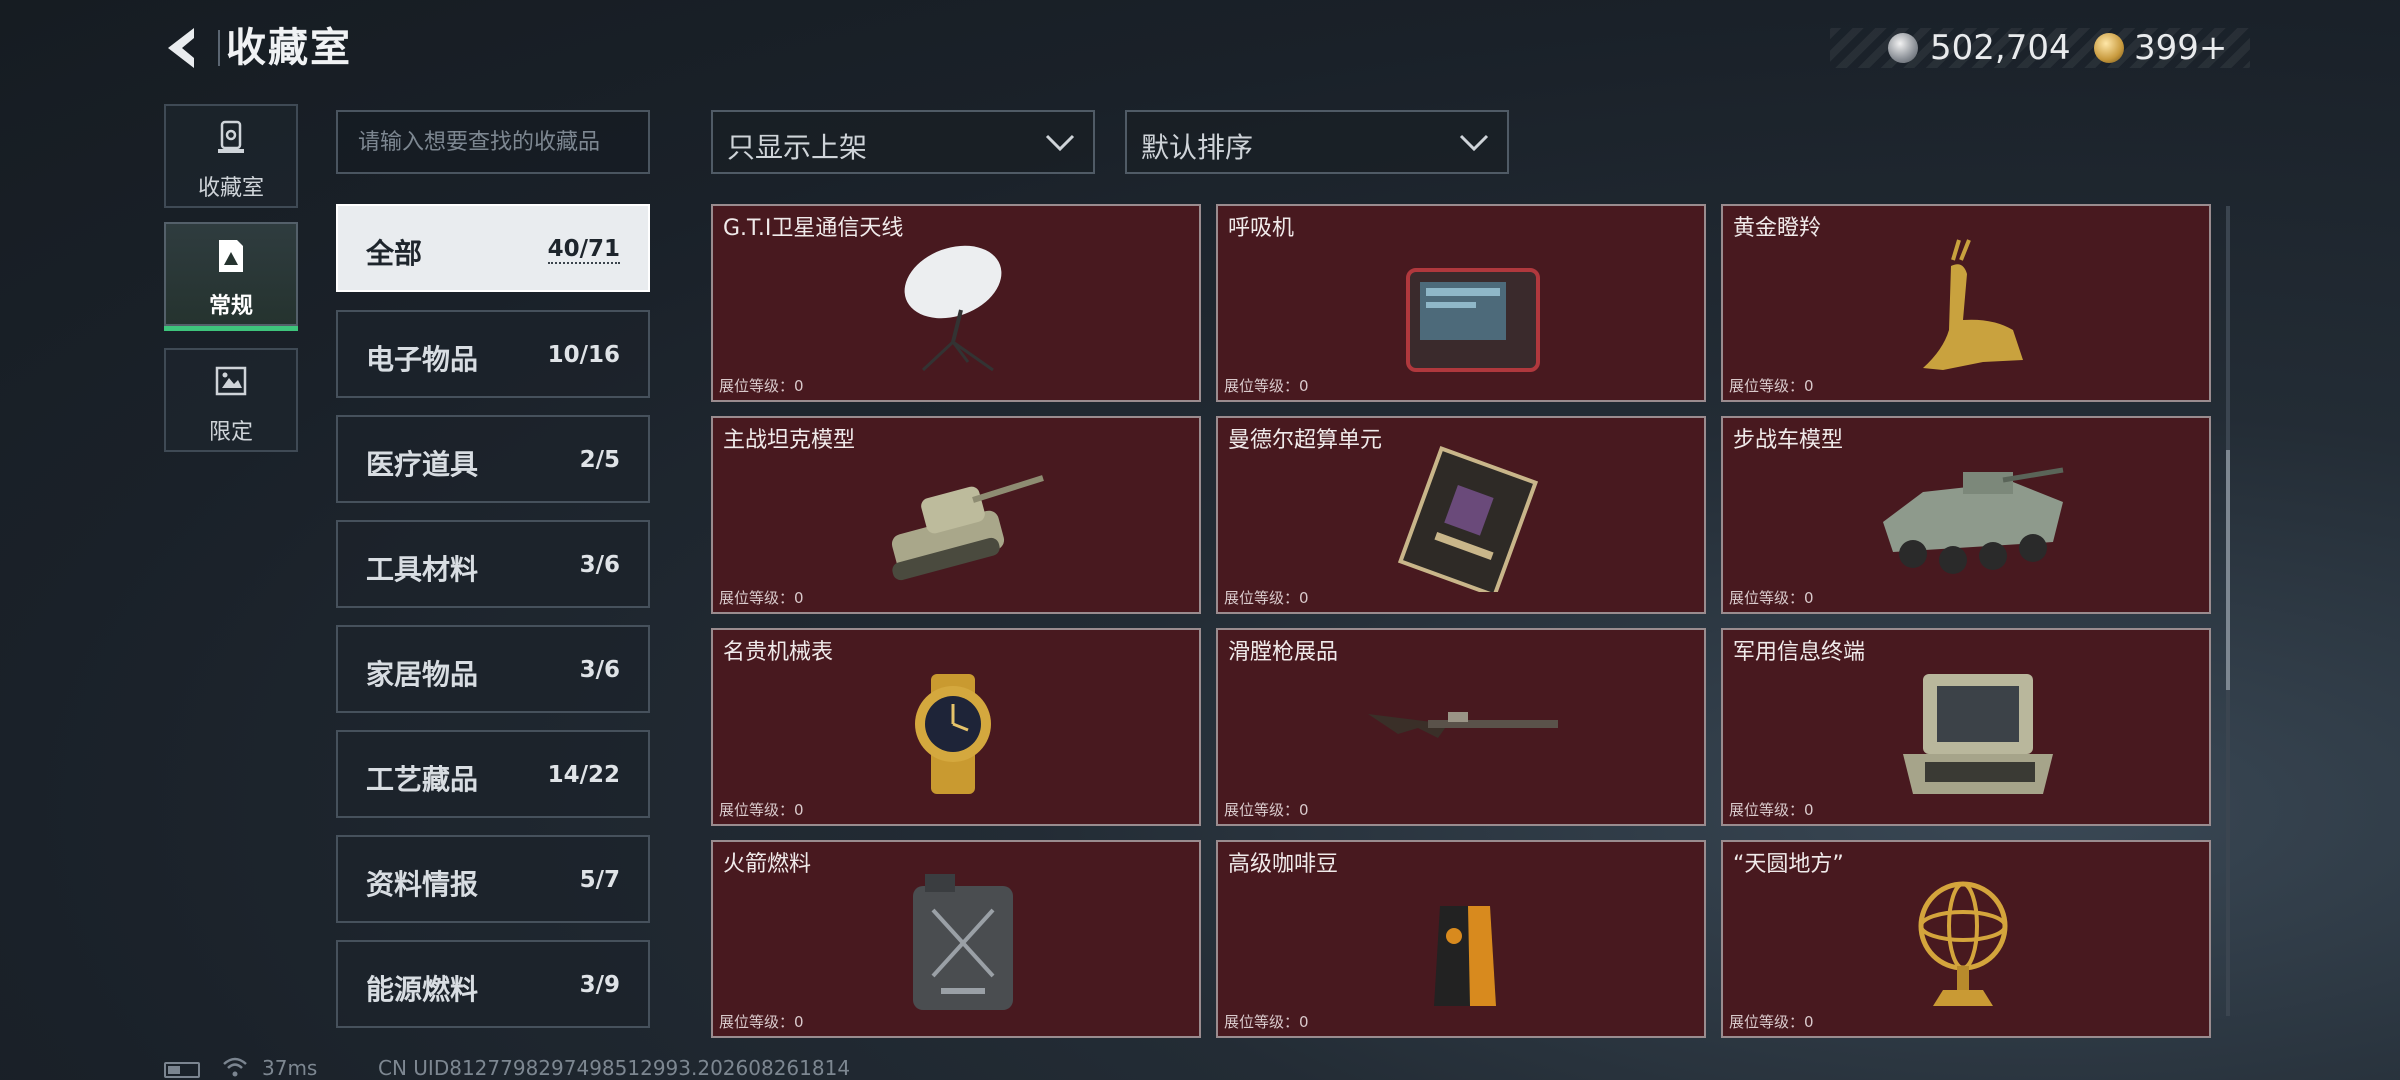  Describe the element at coordinates (614, 1068) in the screenshot. I see `uid-text: CN UID8127798297498512993.202608261814` at that location.